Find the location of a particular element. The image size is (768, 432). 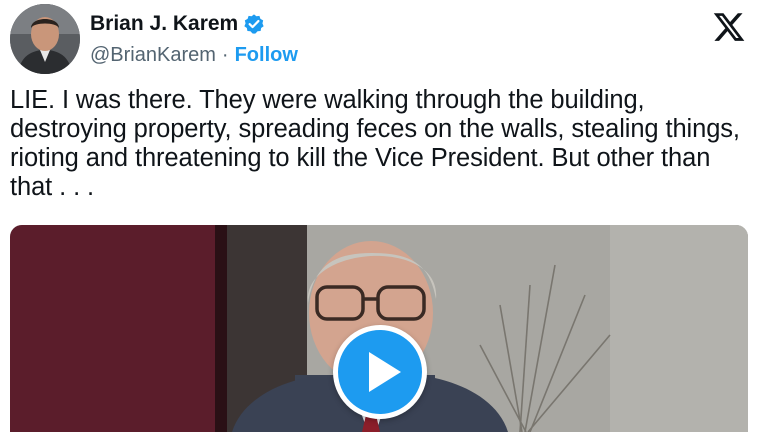

author-info: Brian J. Karem @BrianKarem · Follow is located at coordinates (194, 40).